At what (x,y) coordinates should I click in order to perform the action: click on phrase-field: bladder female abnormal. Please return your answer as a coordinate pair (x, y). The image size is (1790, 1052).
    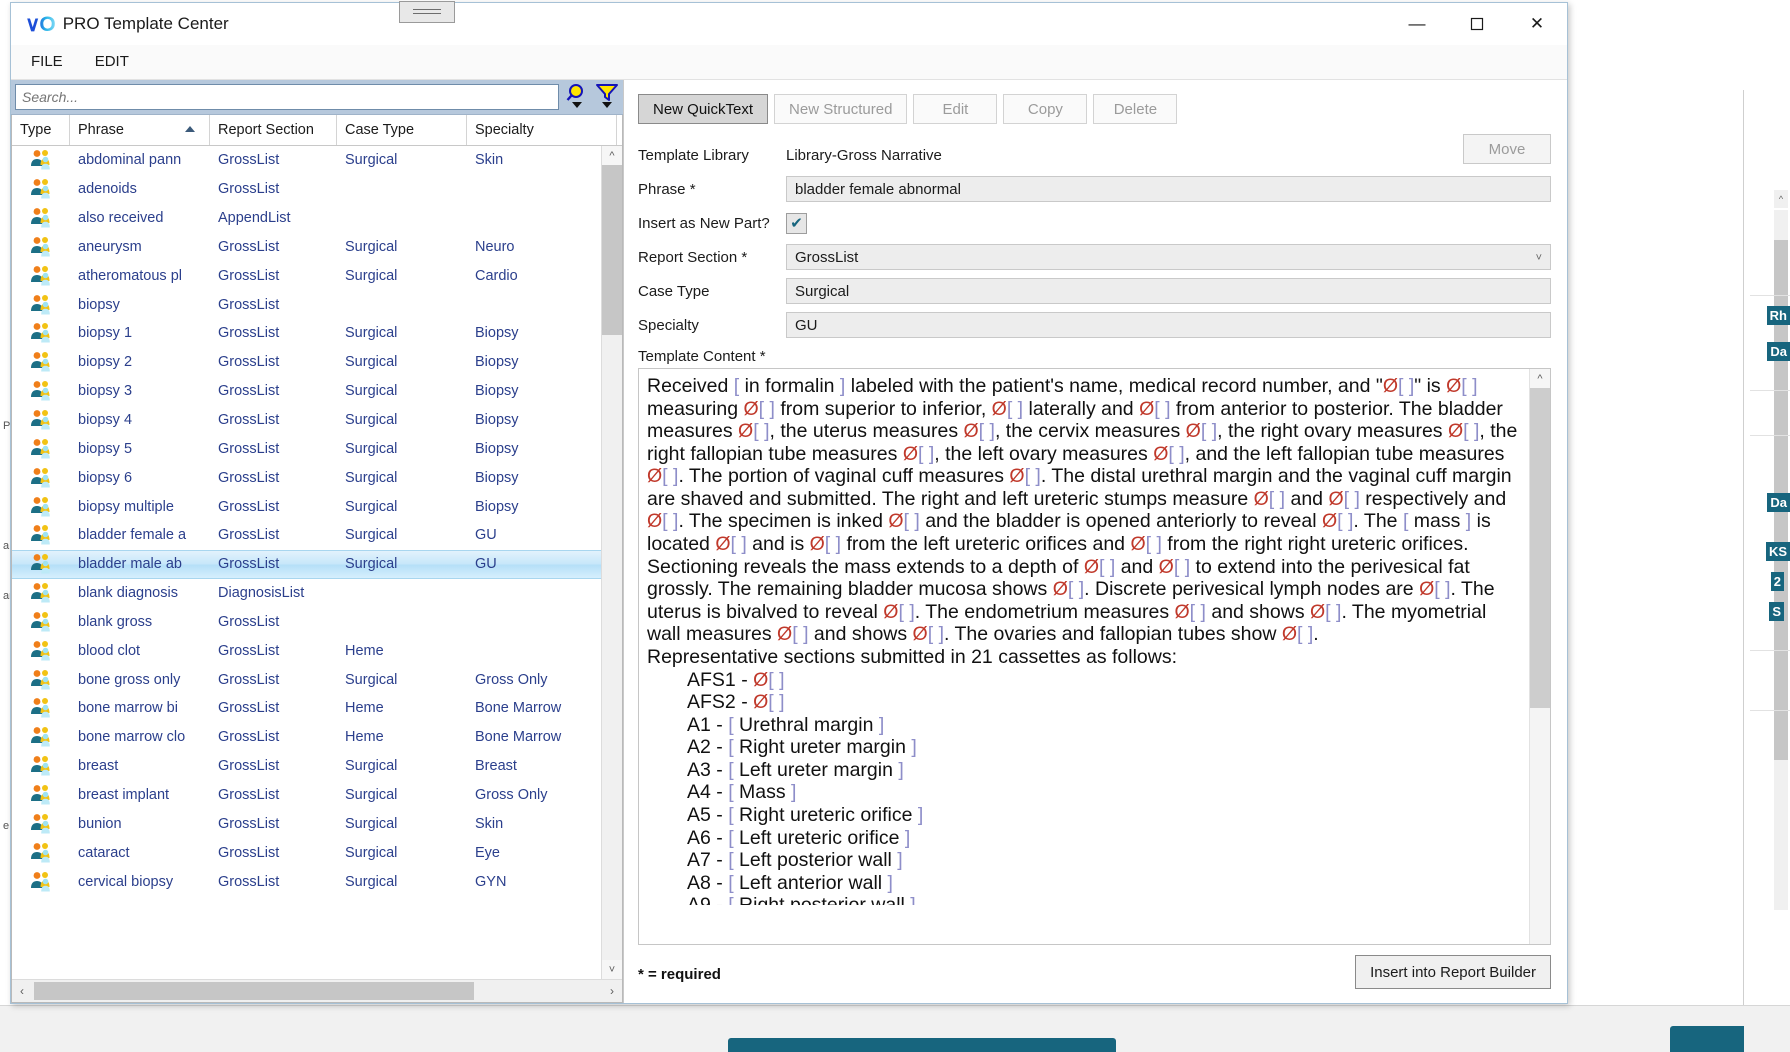
    Looking at the image, I should click on (1168, 189).